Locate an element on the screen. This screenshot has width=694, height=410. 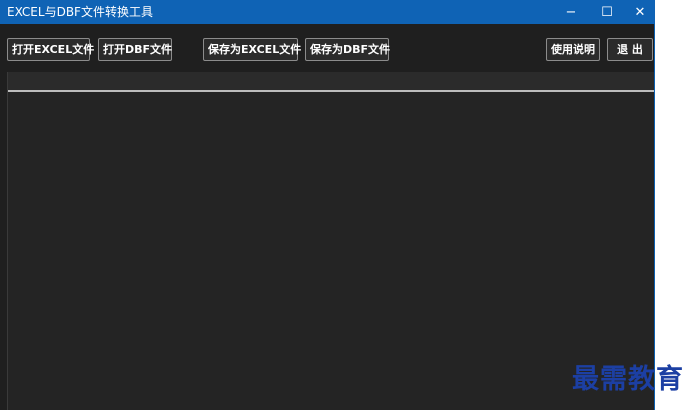
open-dbf-button: 打开DBF文件 is located at coordinates (135, 49).